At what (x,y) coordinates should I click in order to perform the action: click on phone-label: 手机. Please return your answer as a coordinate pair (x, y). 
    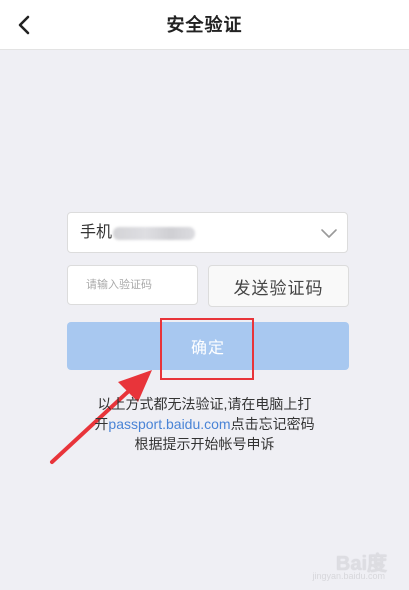
    Looking at the image, I should click on (96, 232).